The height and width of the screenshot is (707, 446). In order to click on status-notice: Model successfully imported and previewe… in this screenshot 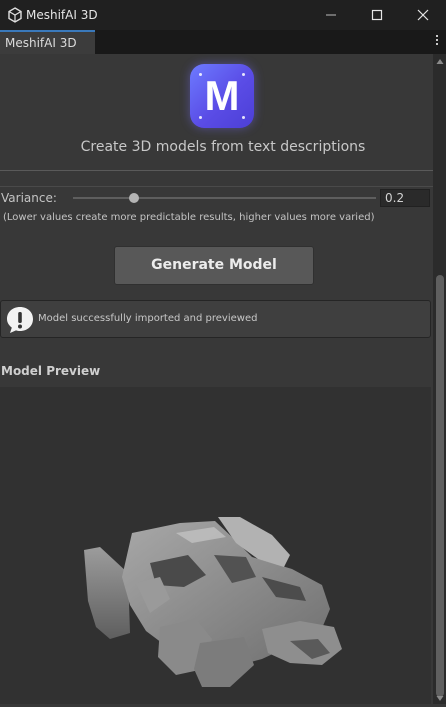, I will do `click(215, 319)`.